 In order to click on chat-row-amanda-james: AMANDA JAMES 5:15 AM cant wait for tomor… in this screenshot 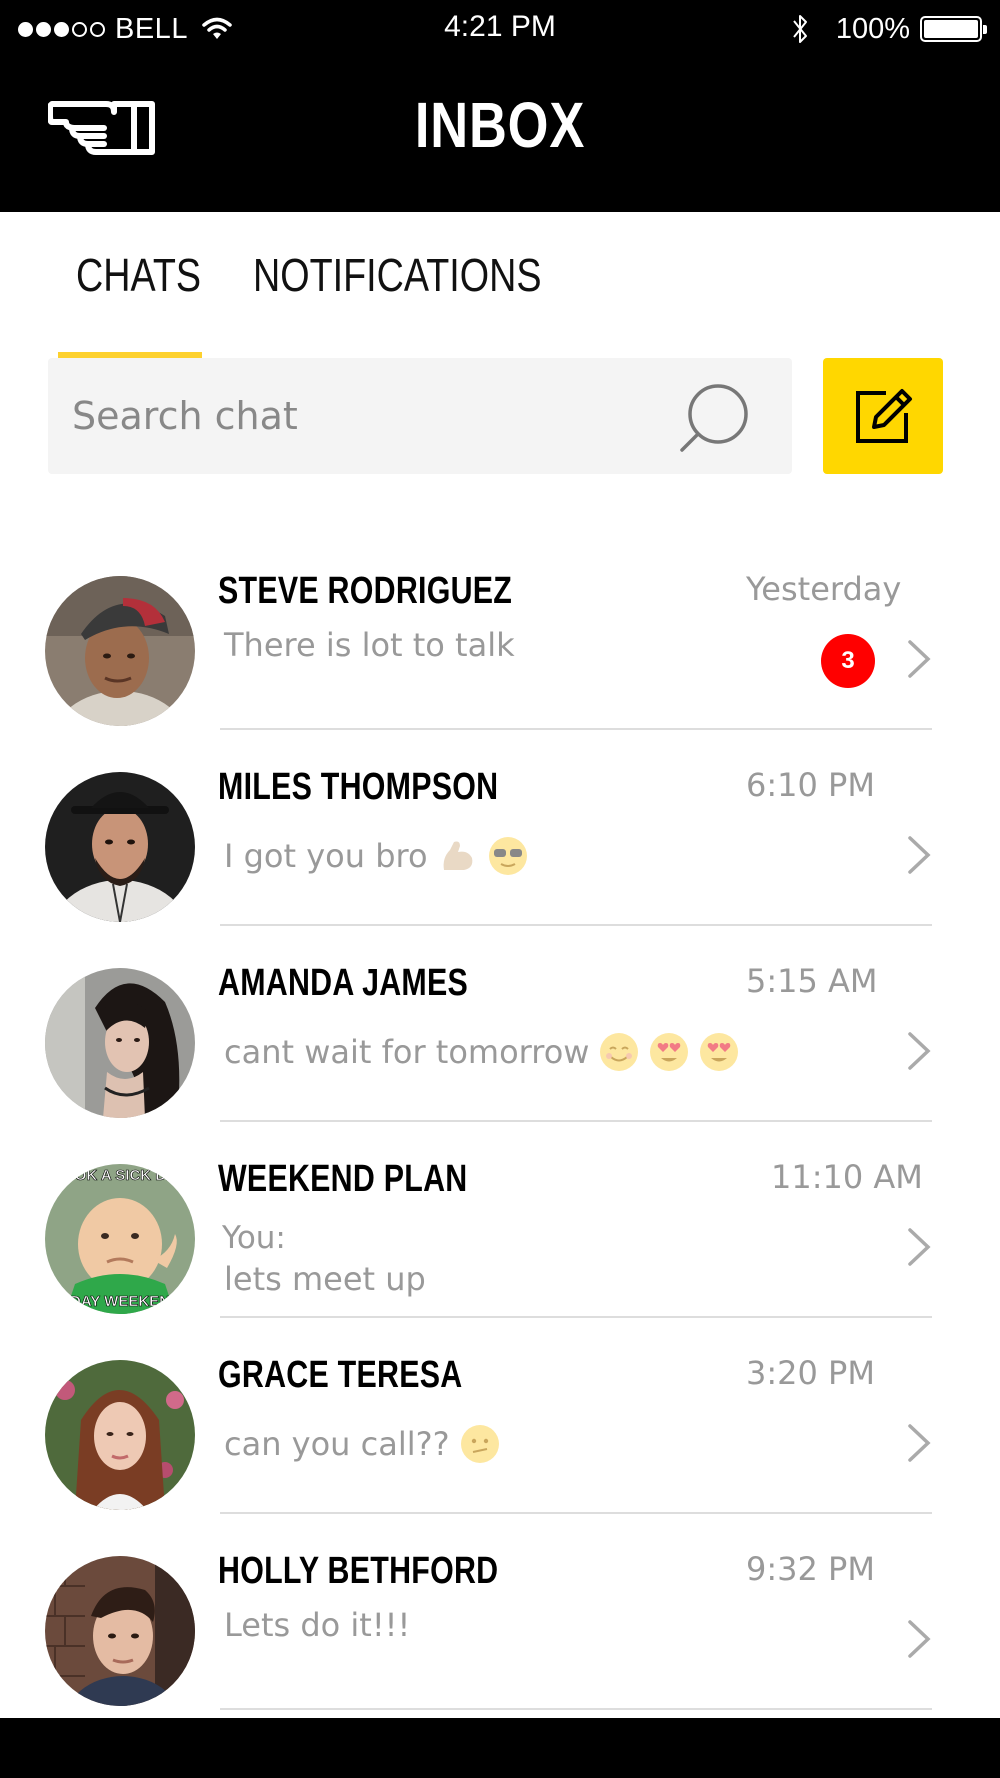, I will do `click(500, 1024)`.